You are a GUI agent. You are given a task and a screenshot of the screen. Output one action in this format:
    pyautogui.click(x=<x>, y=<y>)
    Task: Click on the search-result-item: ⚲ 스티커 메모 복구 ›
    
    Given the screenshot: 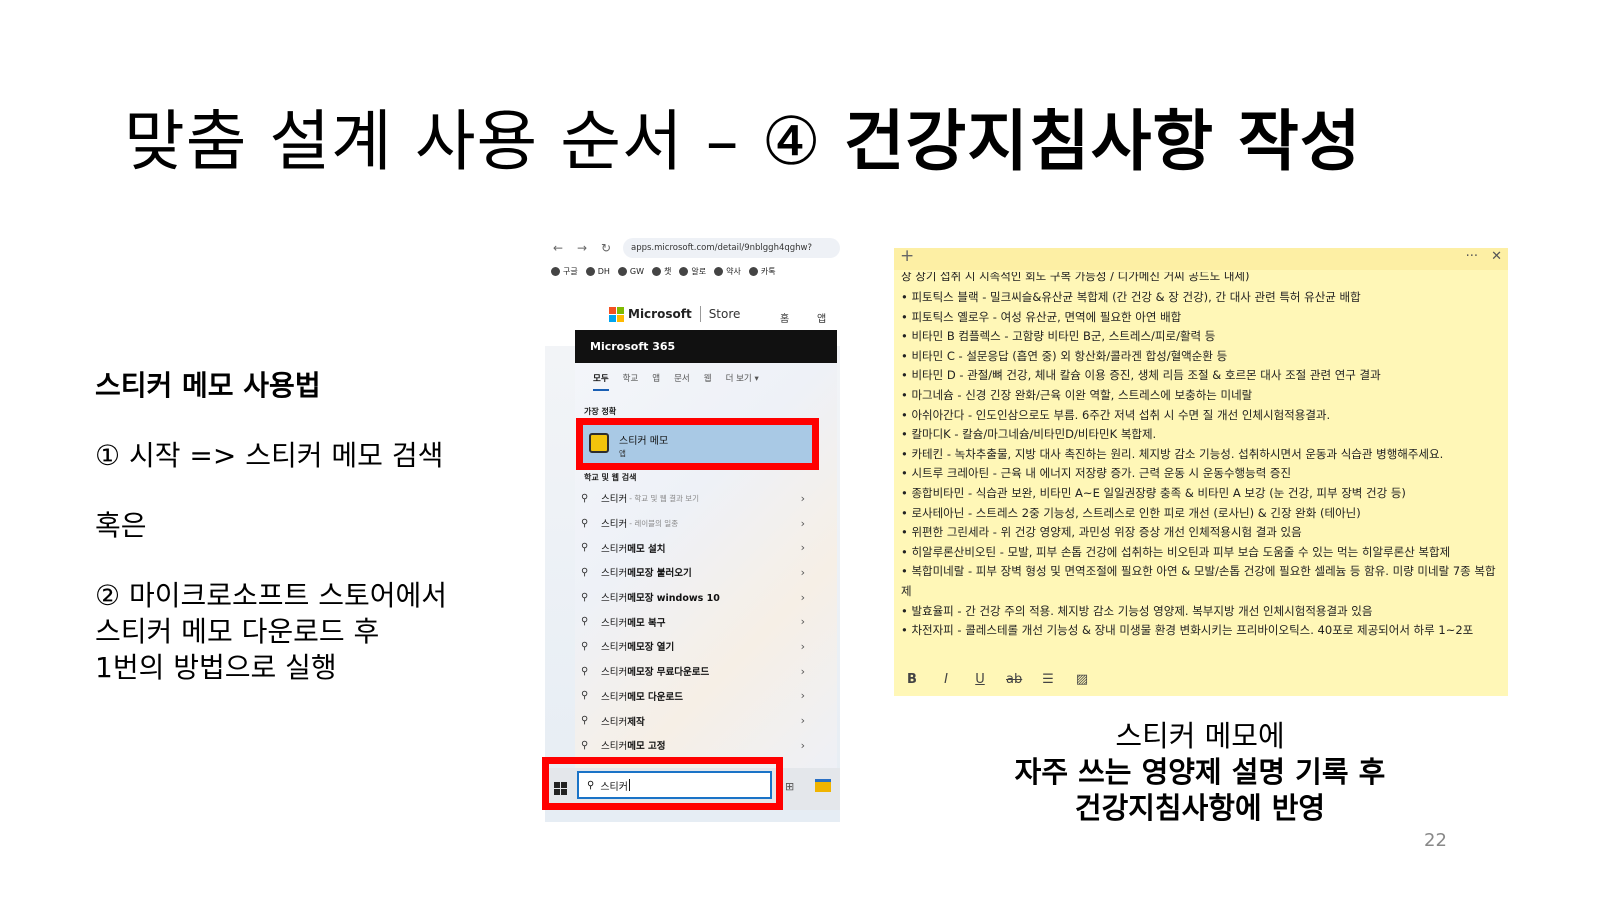 What is the action you would take?
    pyautogui.click(x=698, y=621)
    